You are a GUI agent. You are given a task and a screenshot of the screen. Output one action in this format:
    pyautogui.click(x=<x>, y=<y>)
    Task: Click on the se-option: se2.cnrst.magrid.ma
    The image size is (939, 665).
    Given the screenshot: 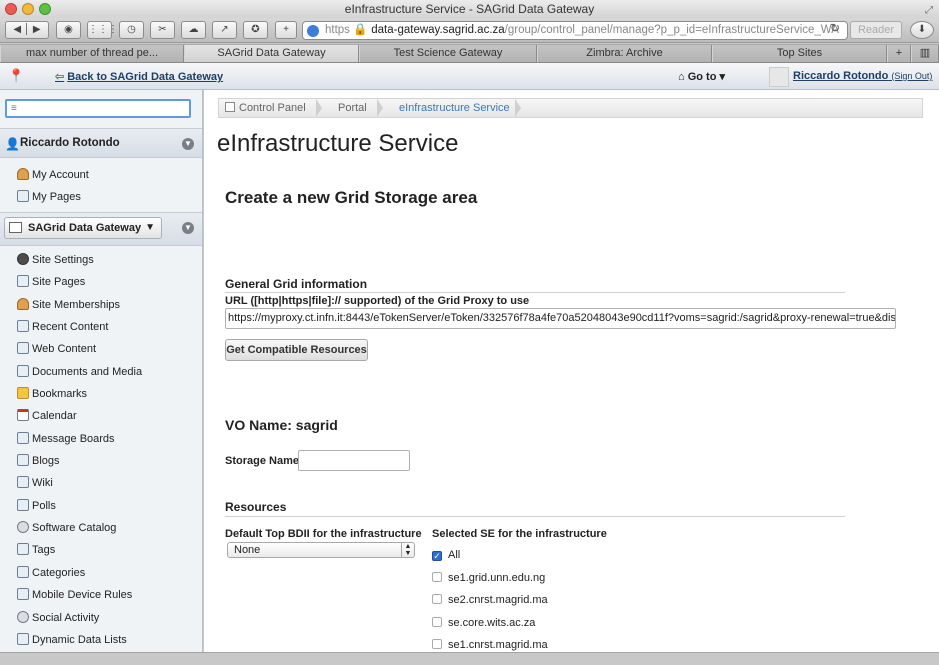 What is the action you would take?
    pyautogui.click(x=490, y=601)
    